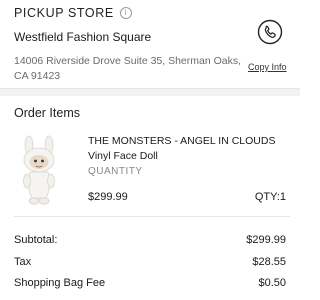  Describe the element at coordinates (150, 92) in the screenshot. I see `section-divider` at that location.